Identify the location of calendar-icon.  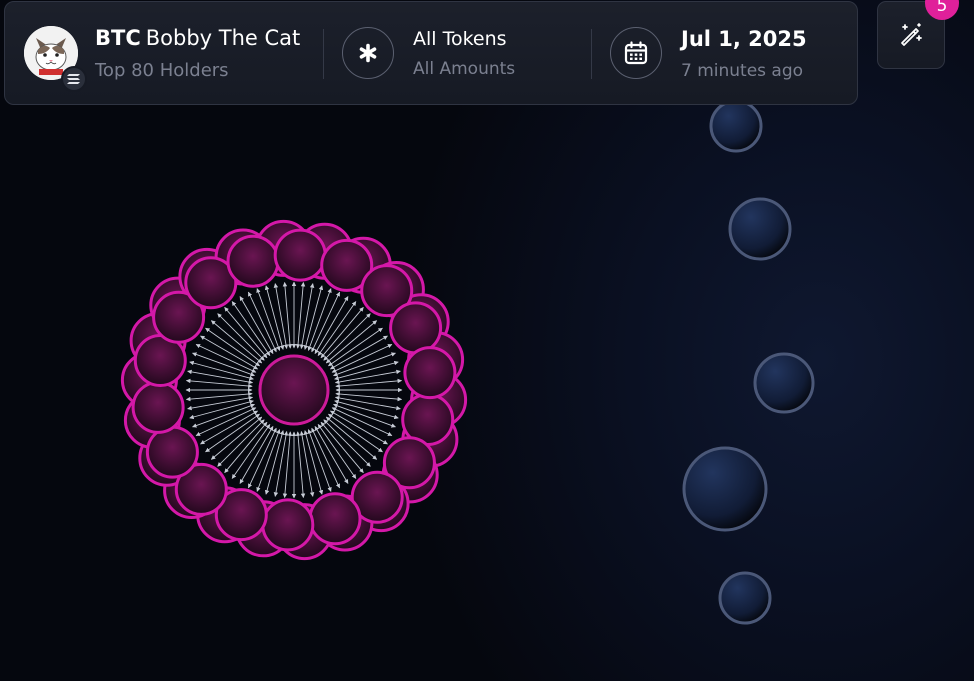
(636, 53).